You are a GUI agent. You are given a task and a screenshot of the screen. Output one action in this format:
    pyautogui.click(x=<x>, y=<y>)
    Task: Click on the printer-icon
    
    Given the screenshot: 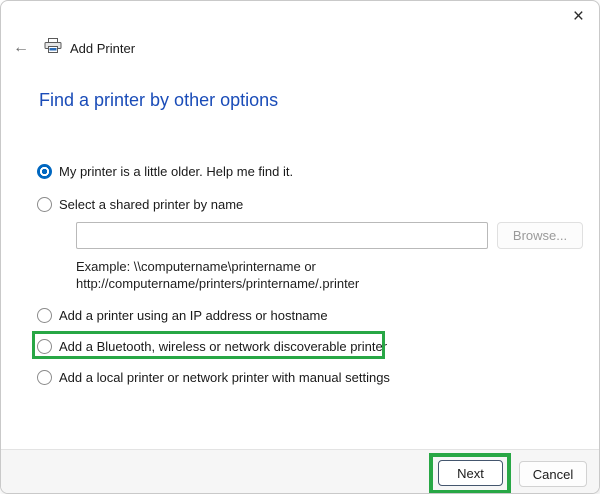 What is the action you would take?
    pyautogui.click(x=53, y=48)
    